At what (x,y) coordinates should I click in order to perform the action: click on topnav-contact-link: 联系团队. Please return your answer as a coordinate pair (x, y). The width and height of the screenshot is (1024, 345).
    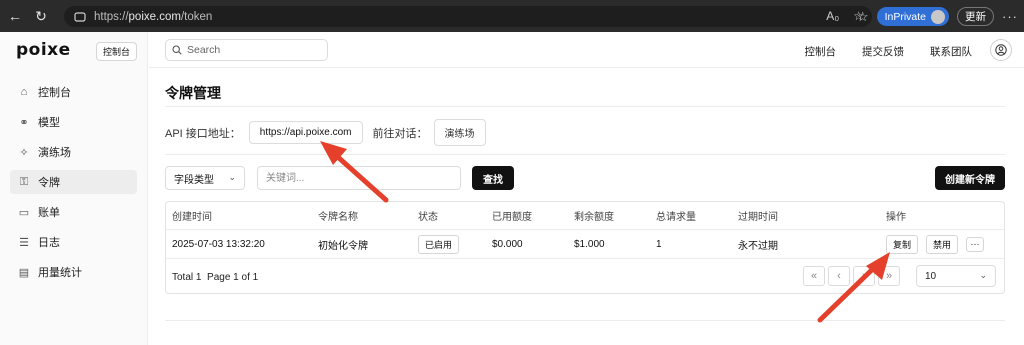
    Looking at the image, I should click on (951, 51).